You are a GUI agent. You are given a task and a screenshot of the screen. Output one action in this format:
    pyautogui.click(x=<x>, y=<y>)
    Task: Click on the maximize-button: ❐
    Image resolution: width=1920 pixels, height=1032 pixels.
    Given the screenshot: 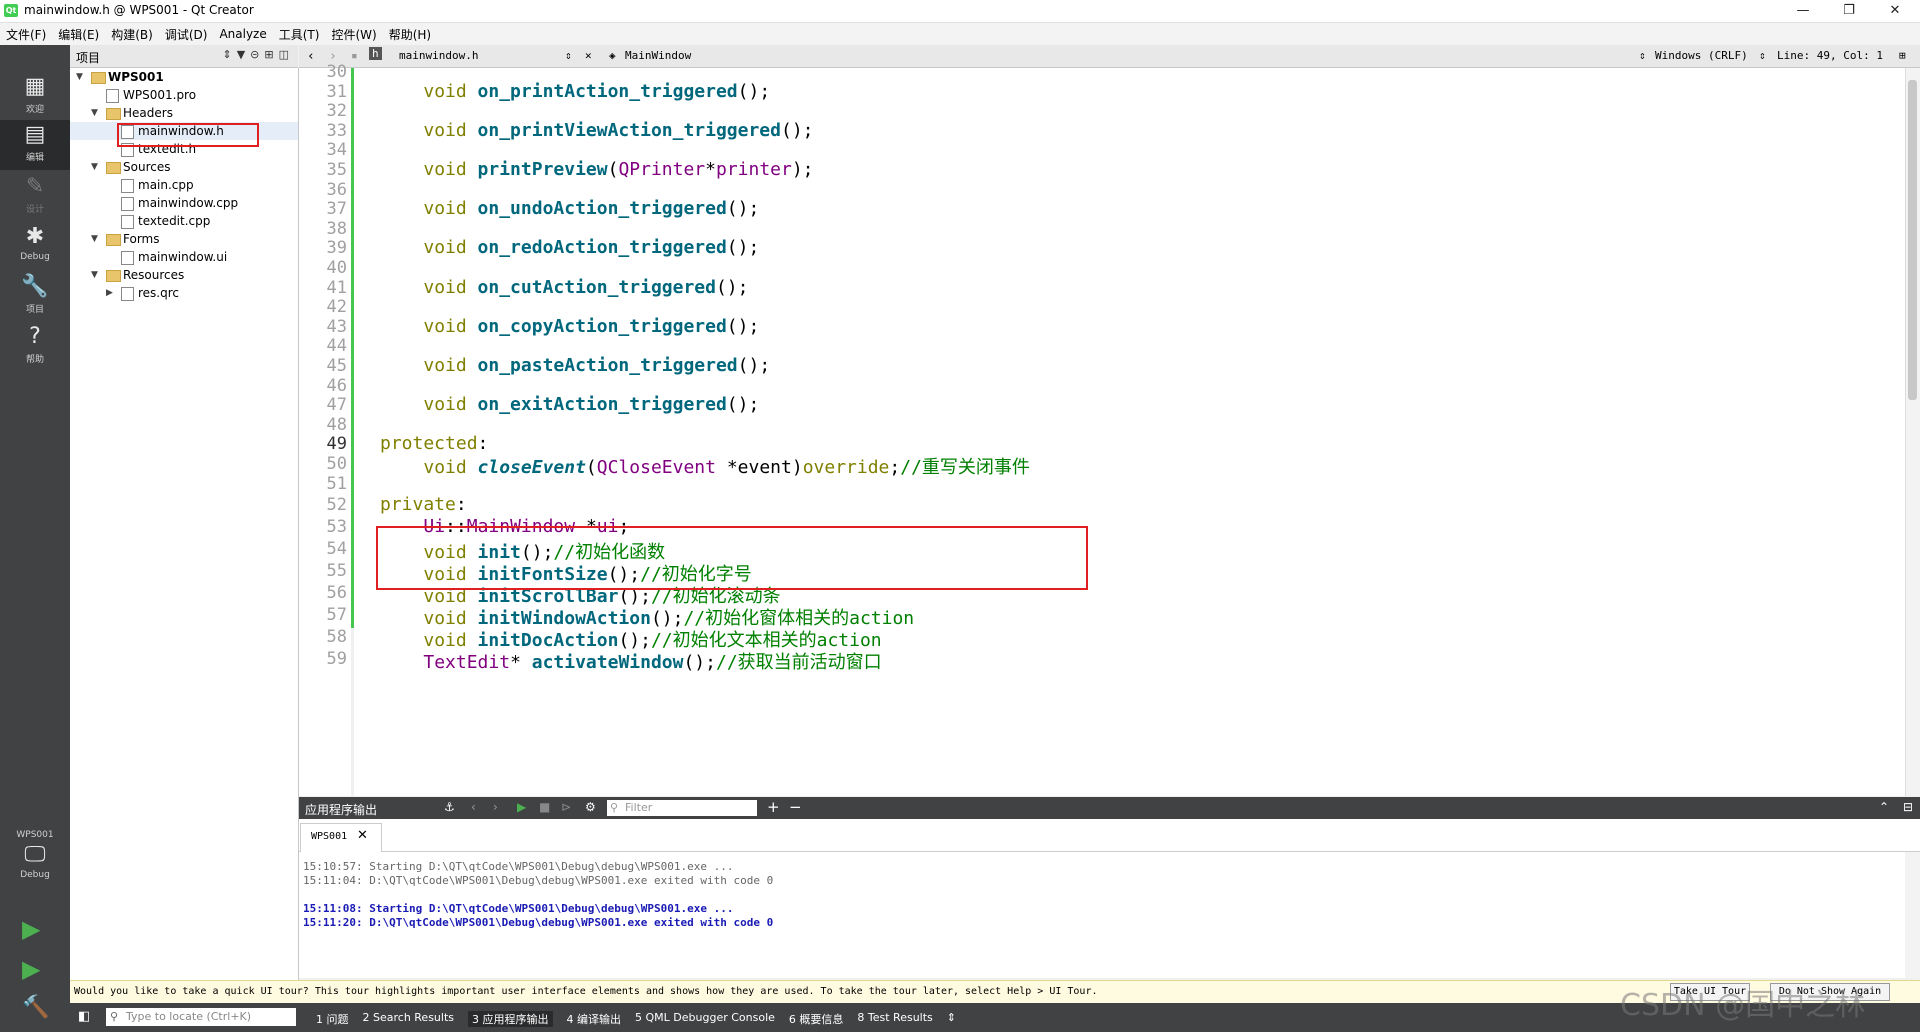 What is the action you would take?
    pyautogui.click(x=1849, y=11)
    